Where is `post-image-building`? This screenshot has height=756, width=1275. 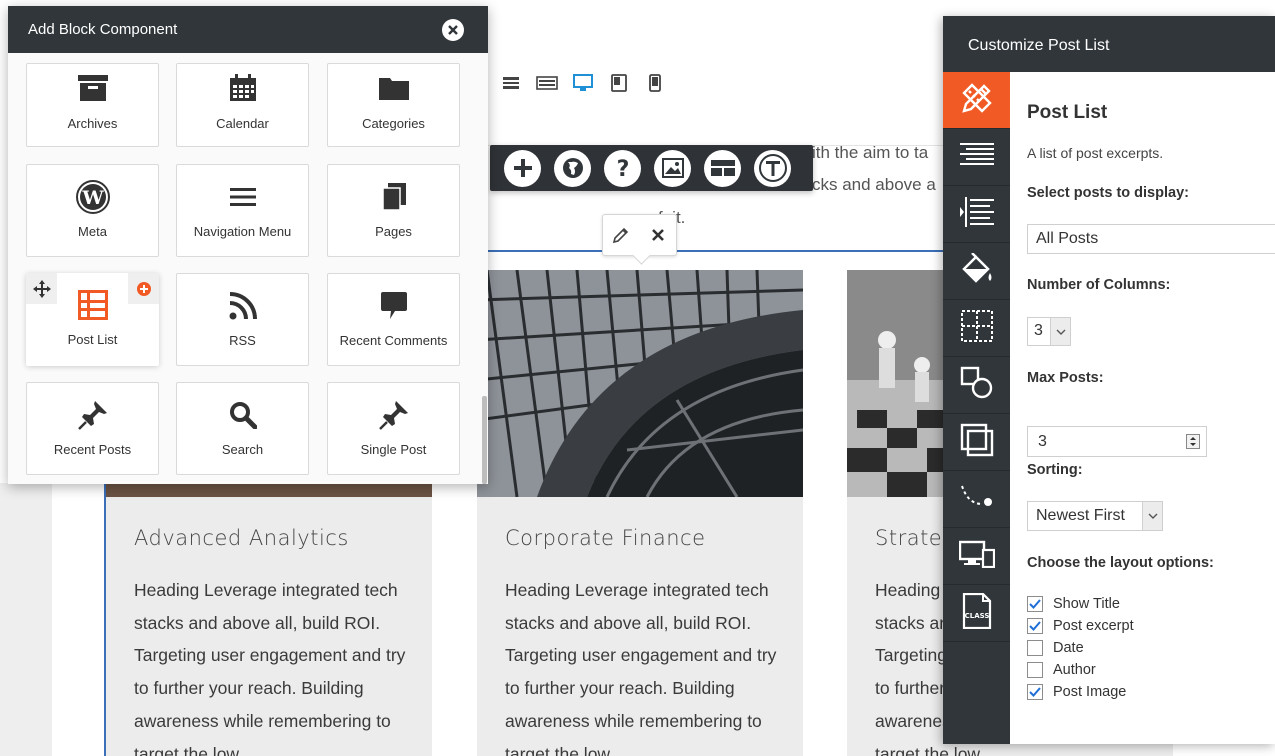 post-image-building is located at coordinates (640, 383).